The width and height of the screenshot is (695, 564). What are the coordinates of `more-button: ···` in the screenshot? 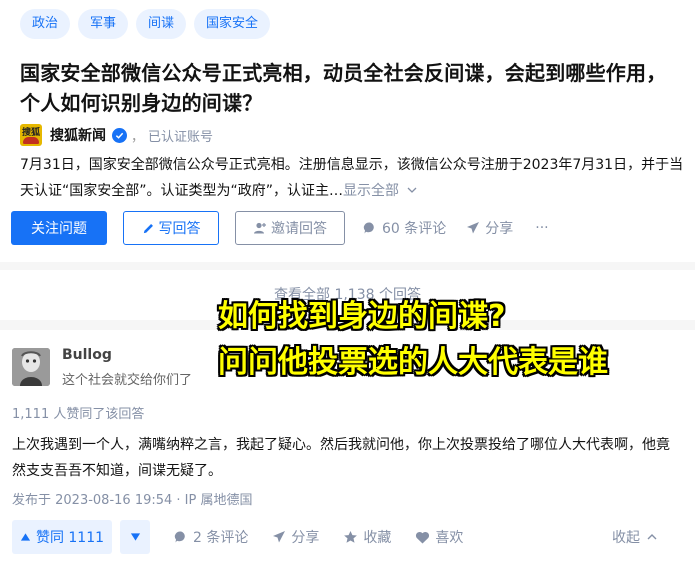 It's located at (541, 228).